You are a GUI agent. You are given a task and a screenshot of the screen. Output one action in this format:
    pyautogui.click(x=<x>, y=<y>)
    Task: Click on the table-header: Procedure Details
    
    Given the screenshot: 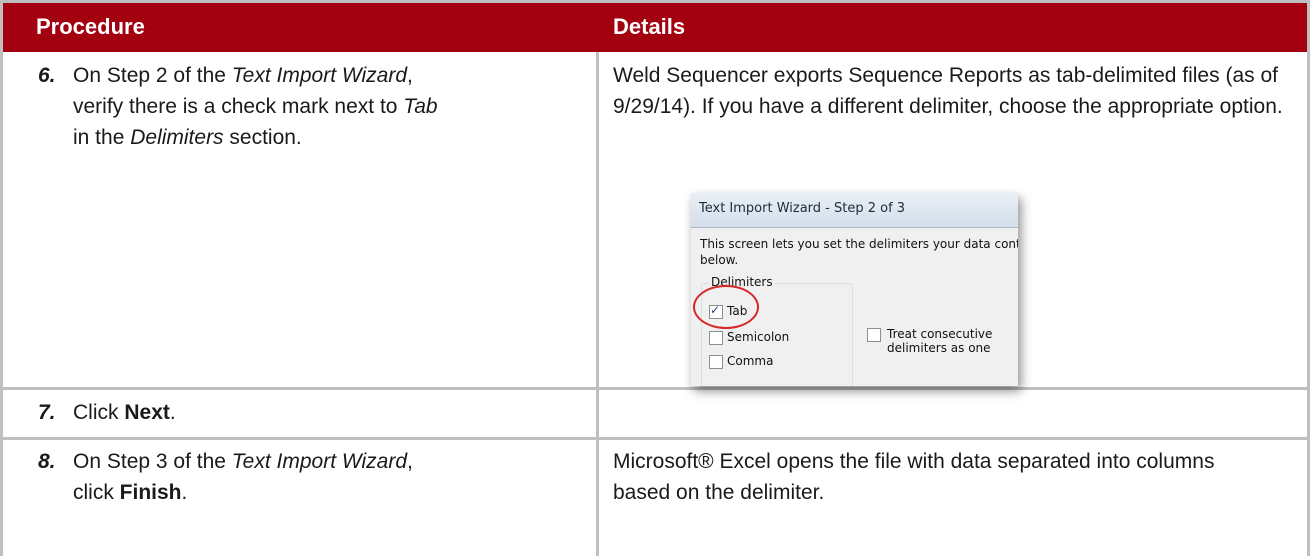 What is the action you would take?
    pyautogui.click(x=655, y=27)
    